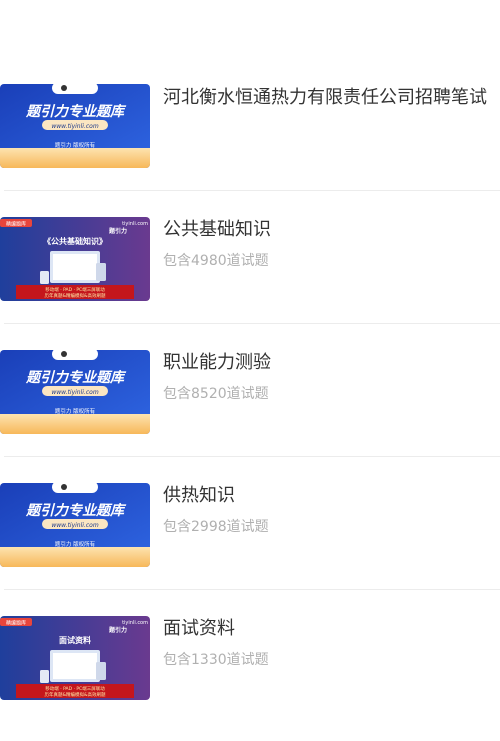 The height and width of the screenshot is (741, 500). I want to click on item-text: 河北衡水恒通热力有限责任公司招聘笔试, so click(331, 98).